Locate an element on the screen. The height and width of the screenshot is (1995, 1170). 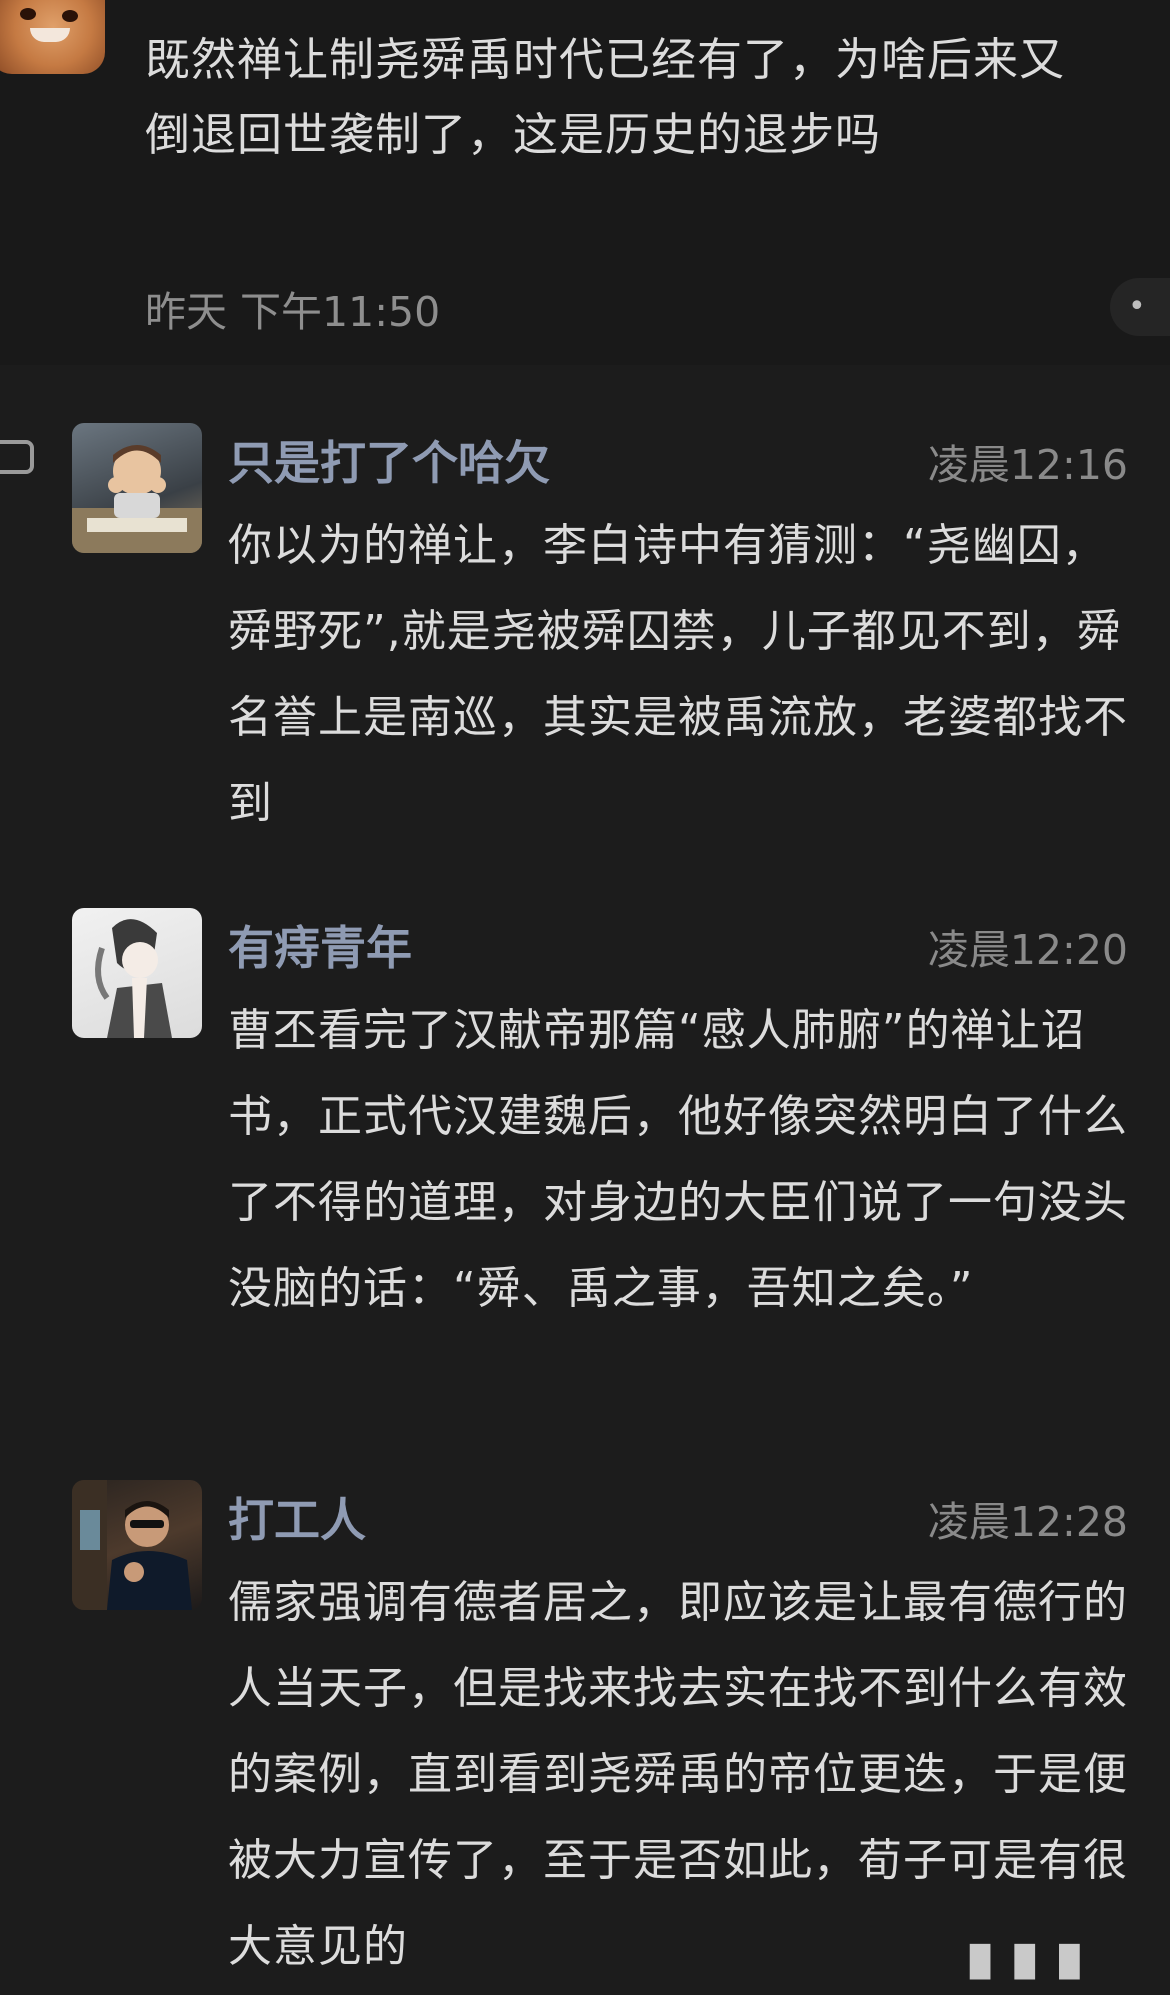
commenter-name: 打工人 is located at coordinates (297, 1517).